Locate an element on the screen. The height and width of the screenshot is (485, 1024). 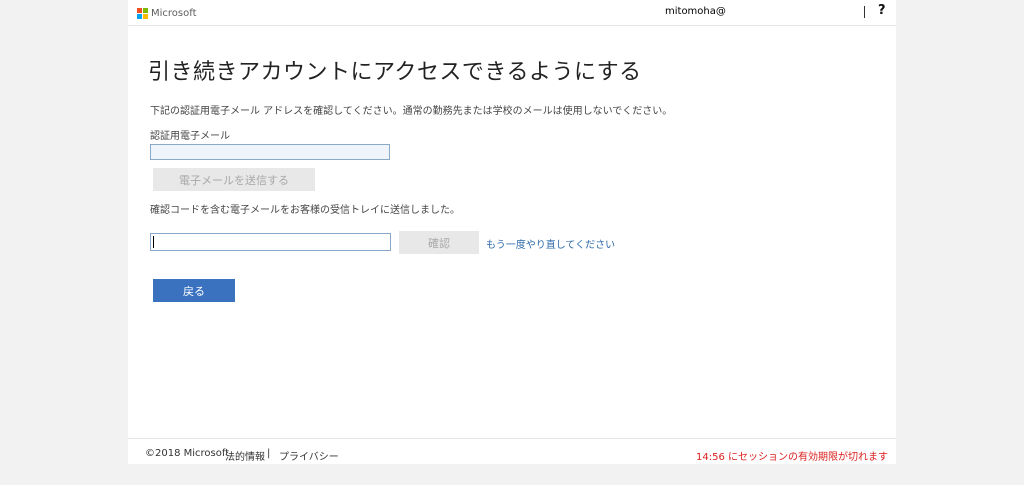
copyright-text: ©2018 Microsoft is located at coordinates (187, 453).